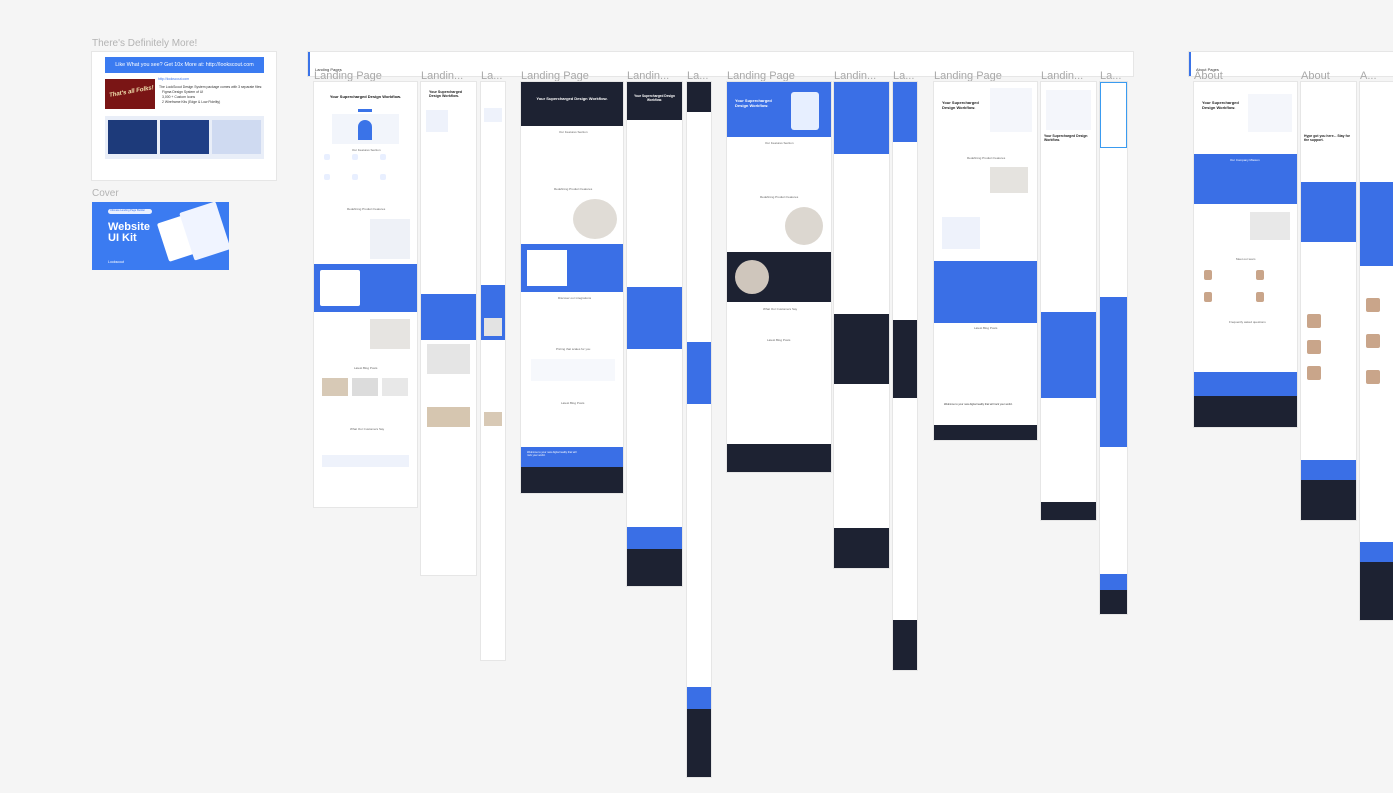  Describe the element at coordinates (144, 43) in the screenshot. I see `extra-frame-label: There's Definitely More!` at that location.